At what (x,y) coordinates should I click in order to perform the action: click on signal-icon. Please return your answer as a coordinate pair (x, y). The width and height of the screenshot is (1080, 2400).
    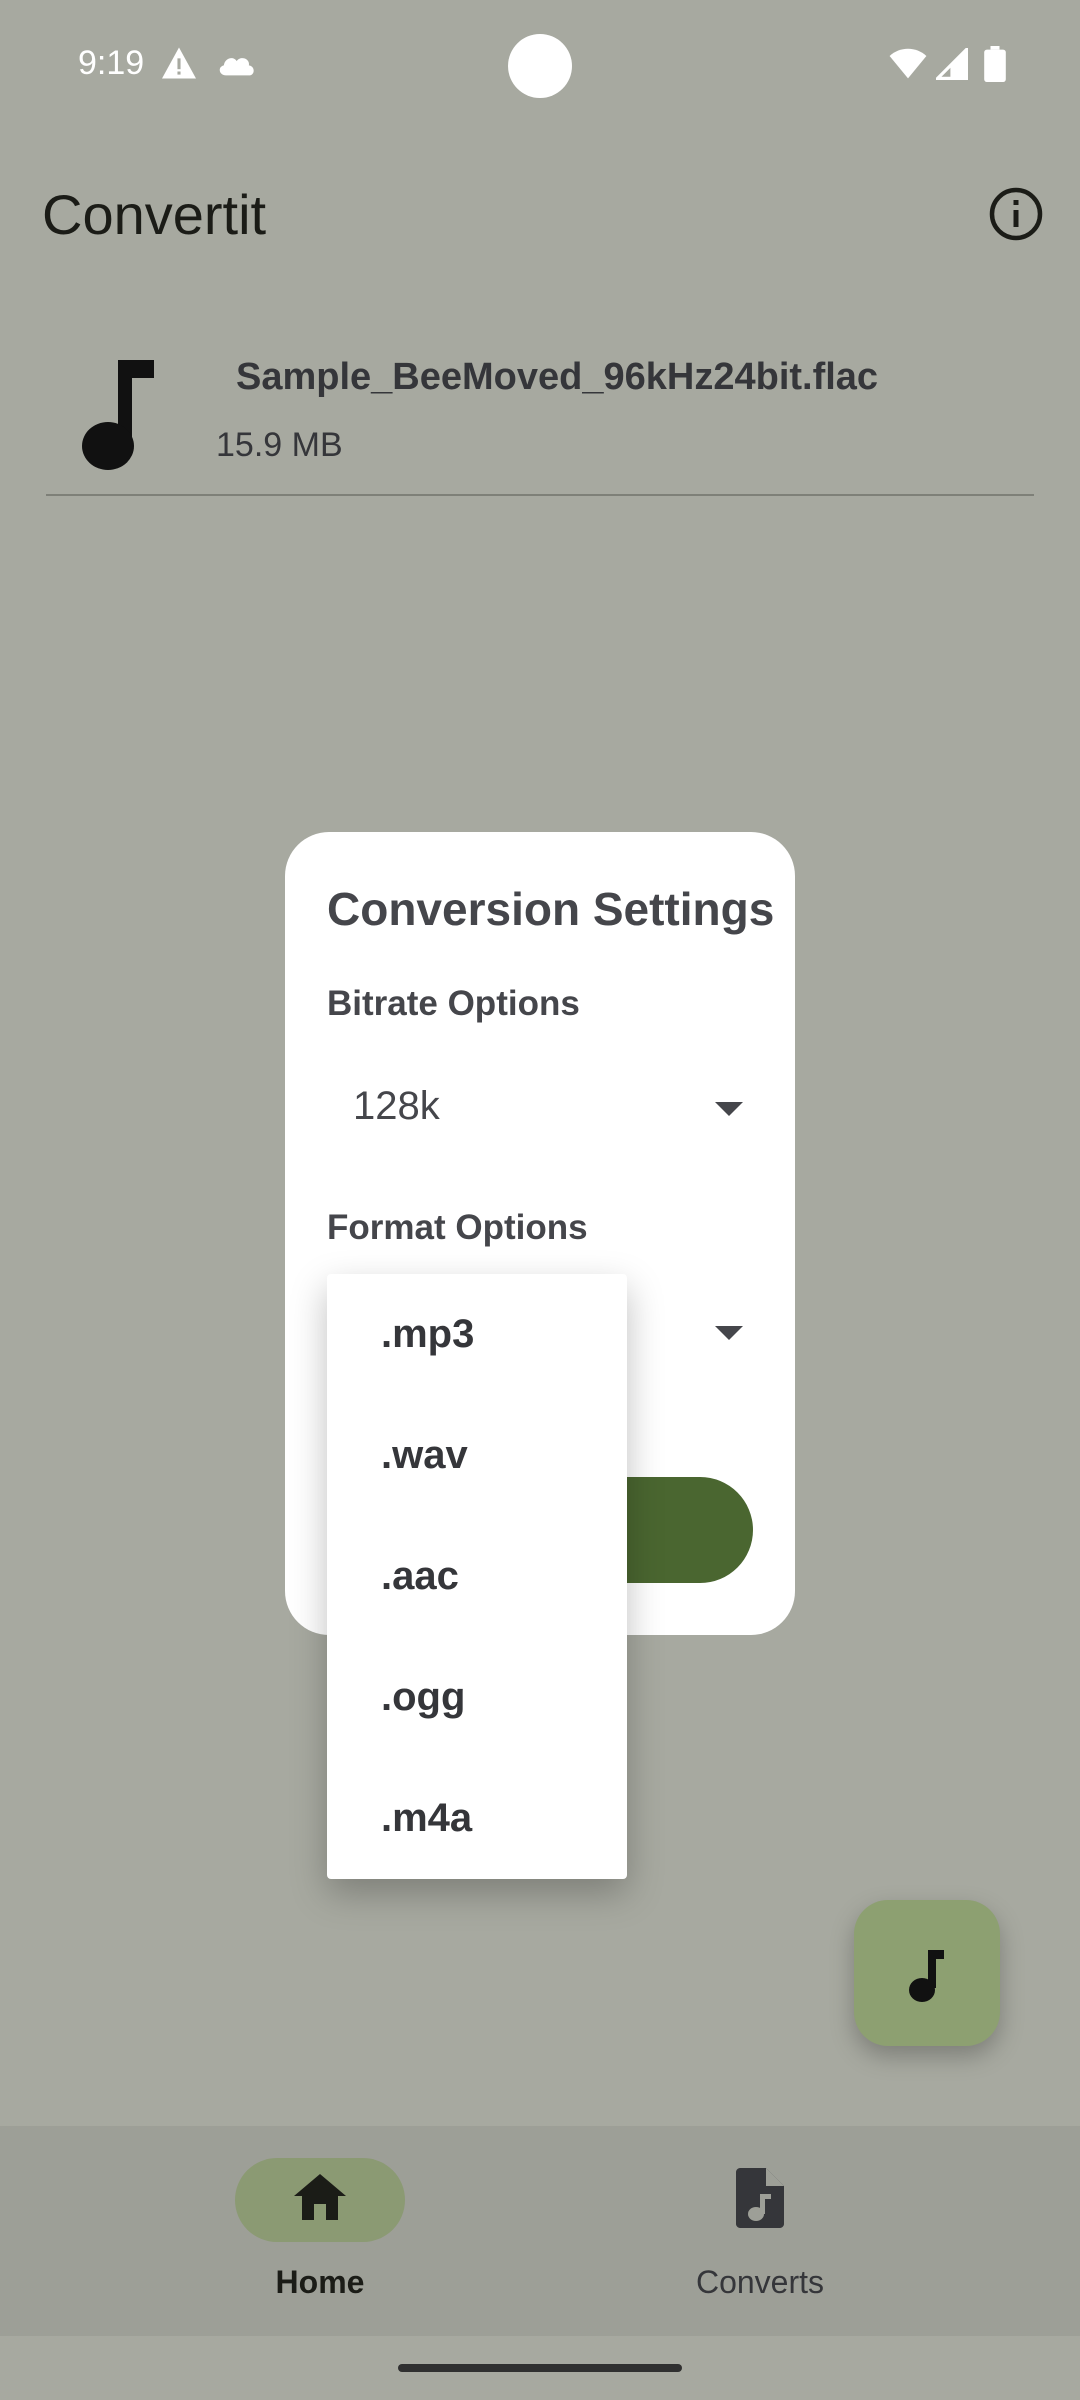
    Looking at the image, I should click on (952, 64).